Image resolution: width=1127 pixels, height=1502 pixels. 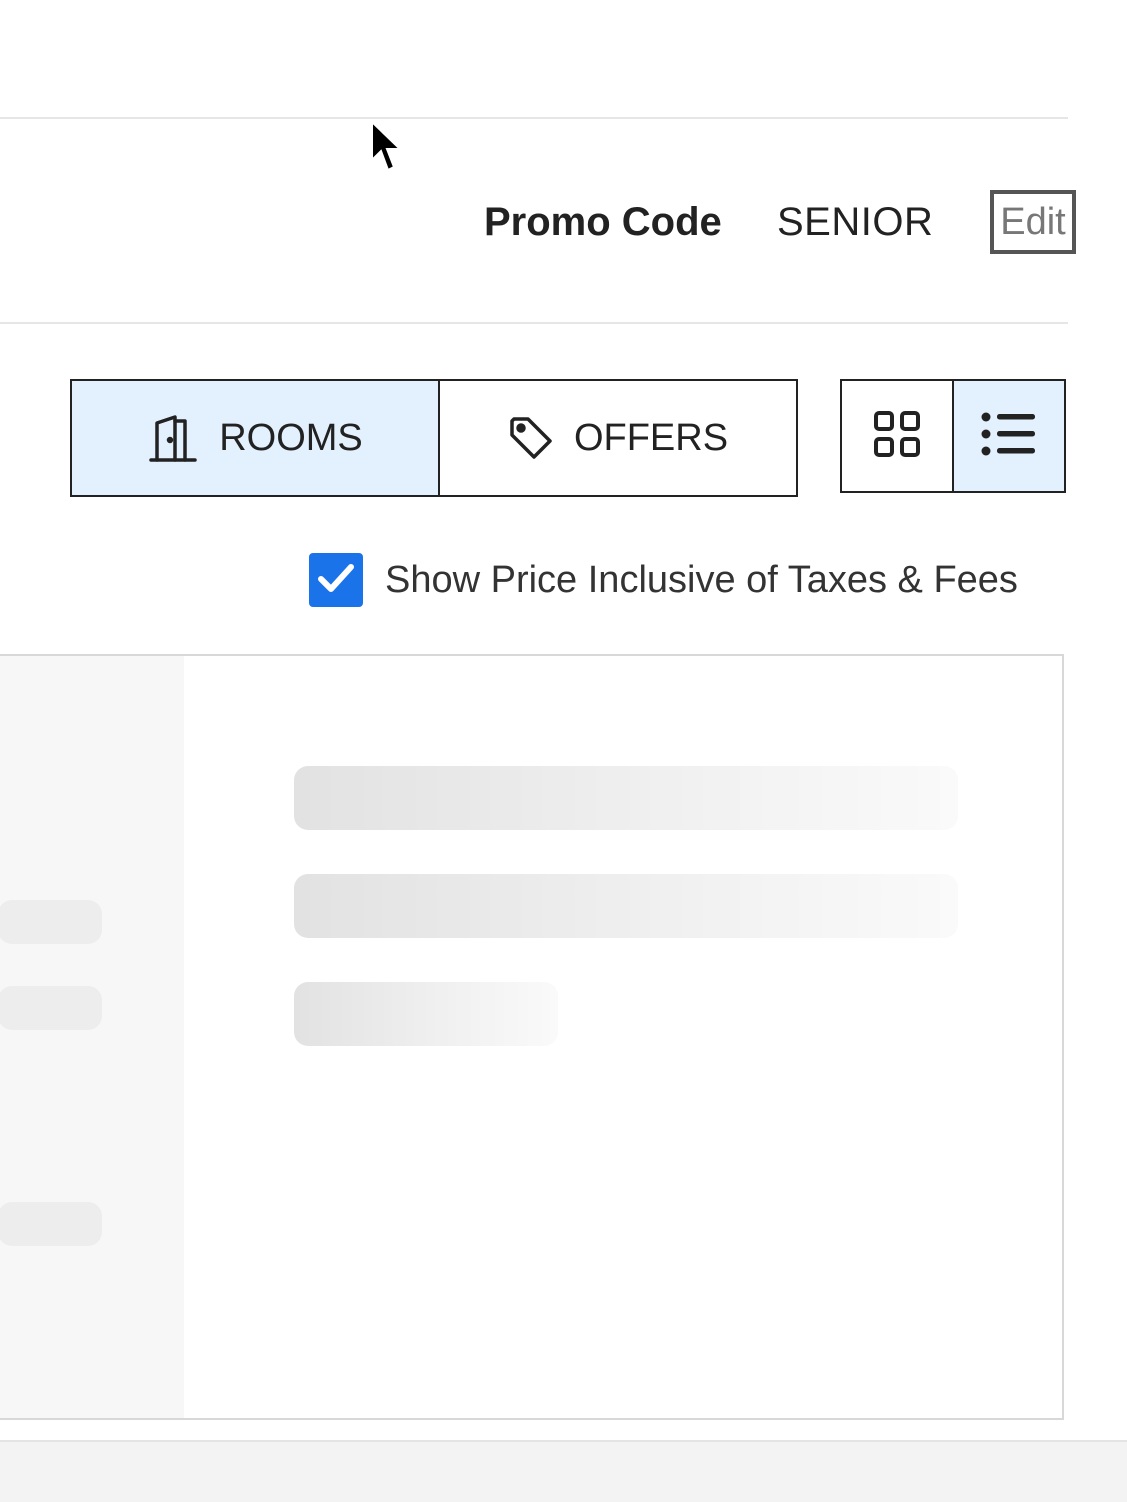 What do you see at coordinates (651, 437) in the screenshot?
I see `tab-offers-label: OFFERS` at bounding box center [651, 437].